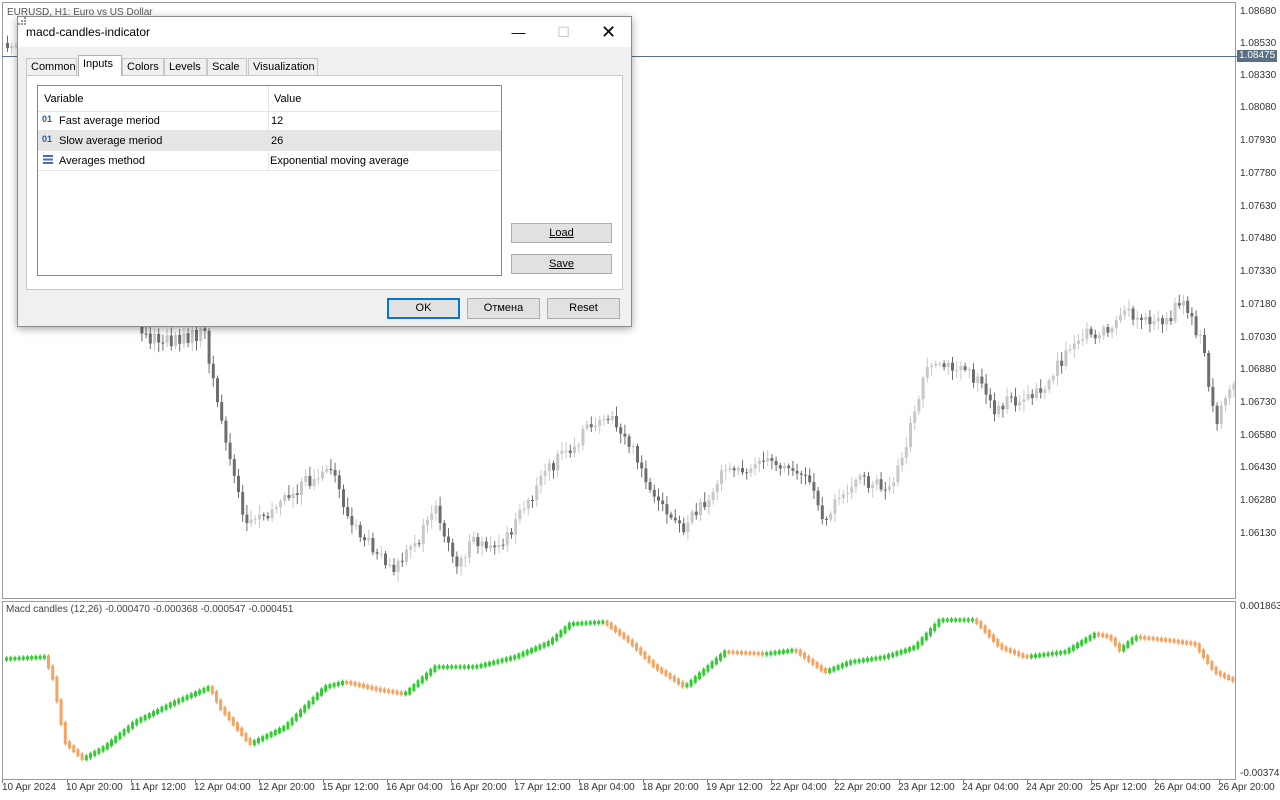 The width and height of the screenshot is (1280, 800). Describe the element at coordinates (185, 66) in the screenshot. I see `tab-levels: Levels` at that location.